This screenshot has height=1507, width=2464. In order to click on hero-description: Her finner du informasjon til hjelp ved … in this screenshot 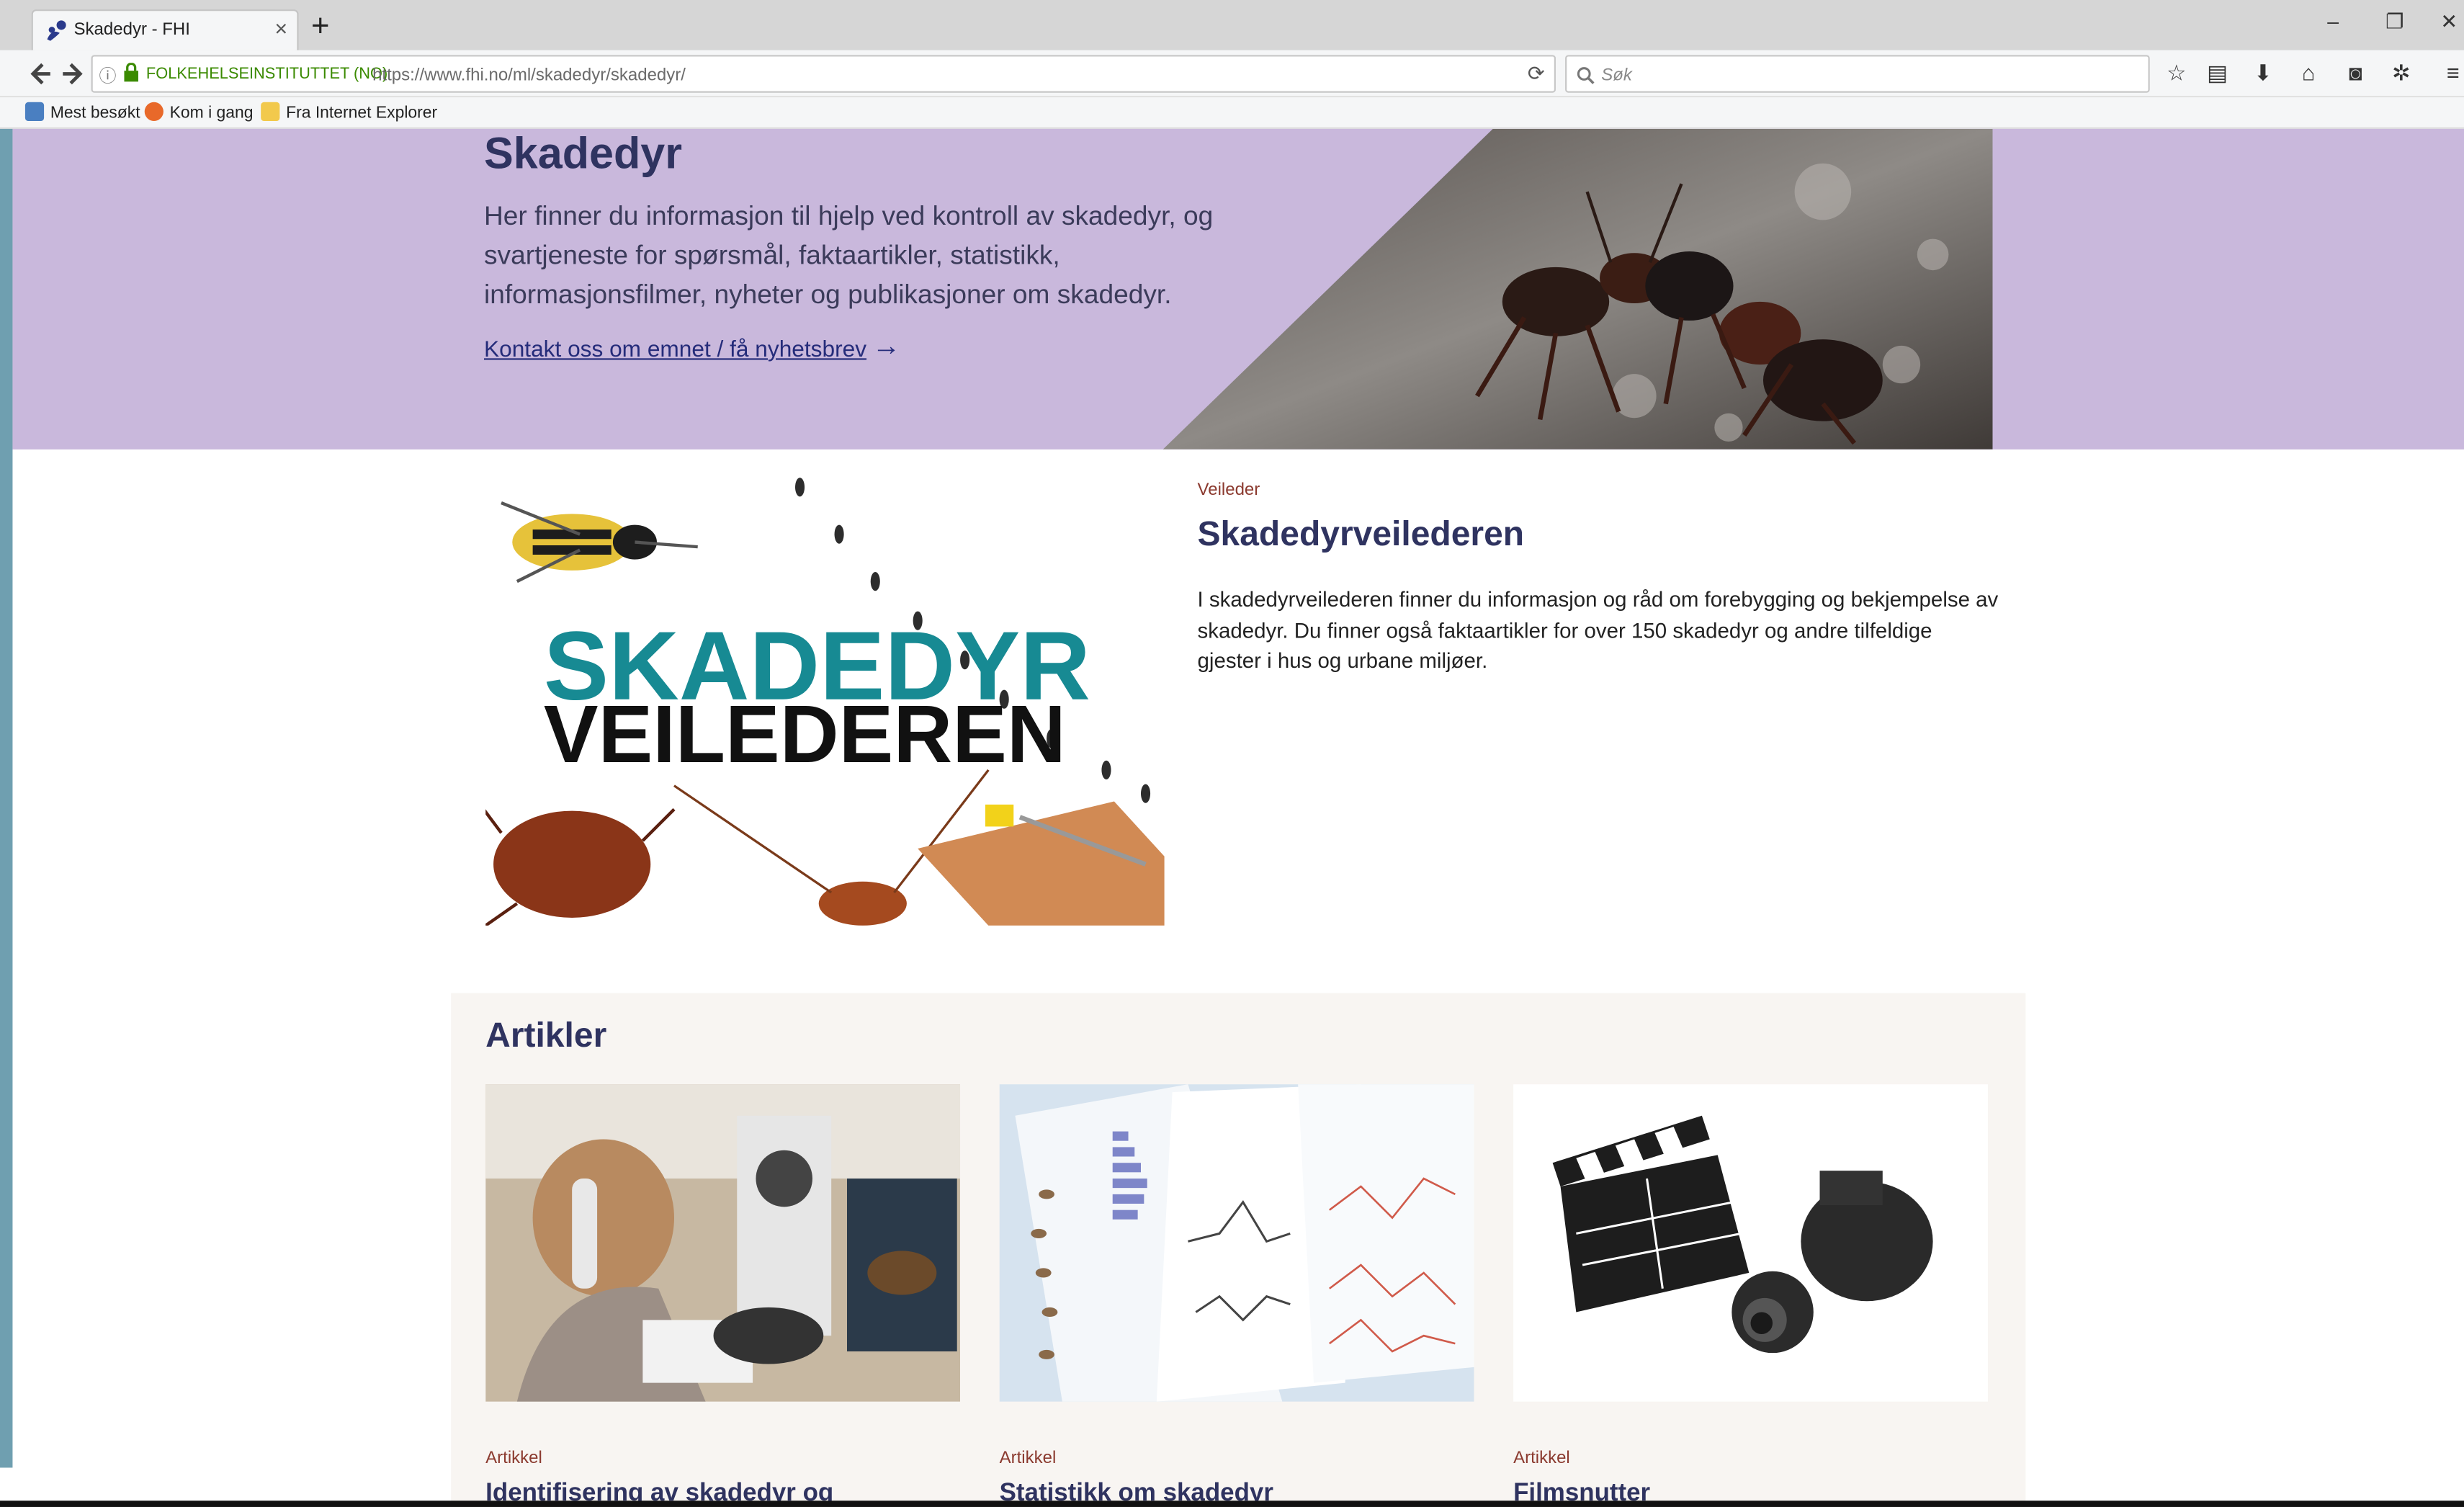, I will do `click(849, 255)`.